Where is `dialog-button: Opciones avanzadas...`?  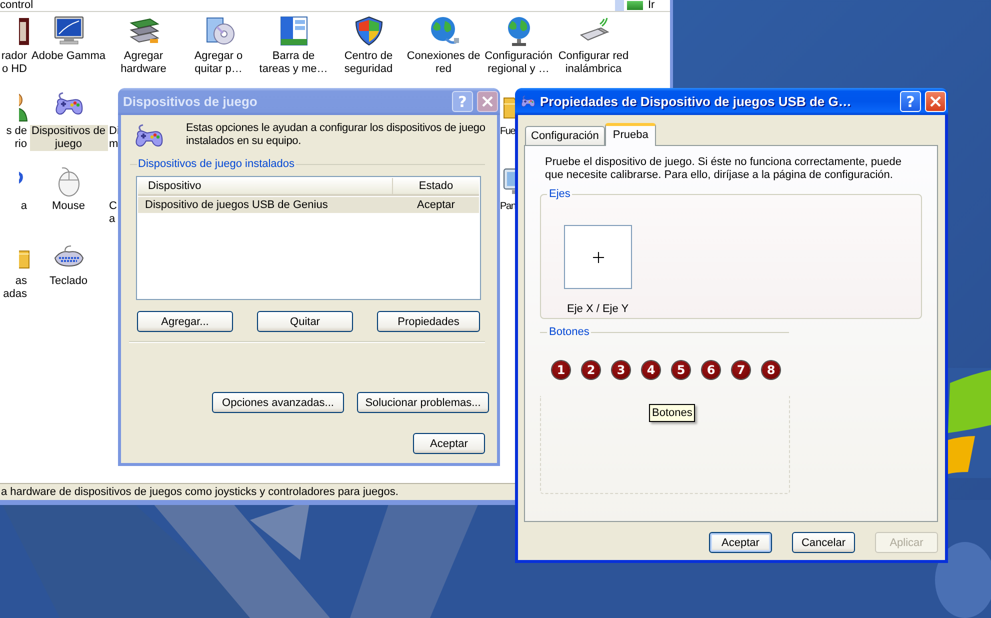
dialog-button: Opciones avanzadas... is located at coordinates (278, 402).